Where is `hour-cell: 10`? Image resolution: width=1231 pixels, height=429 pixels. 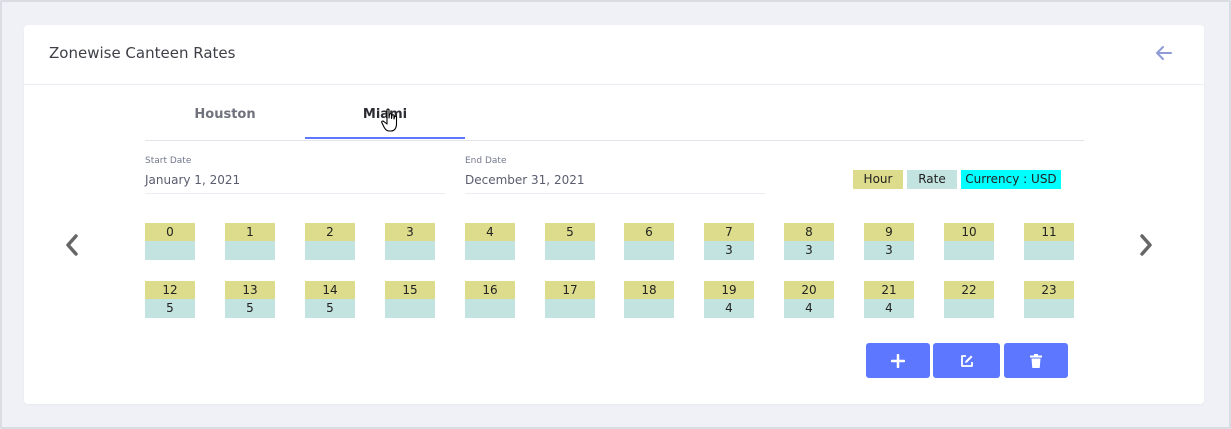
hour-cell: 10 is located at coordinates (969, 241).